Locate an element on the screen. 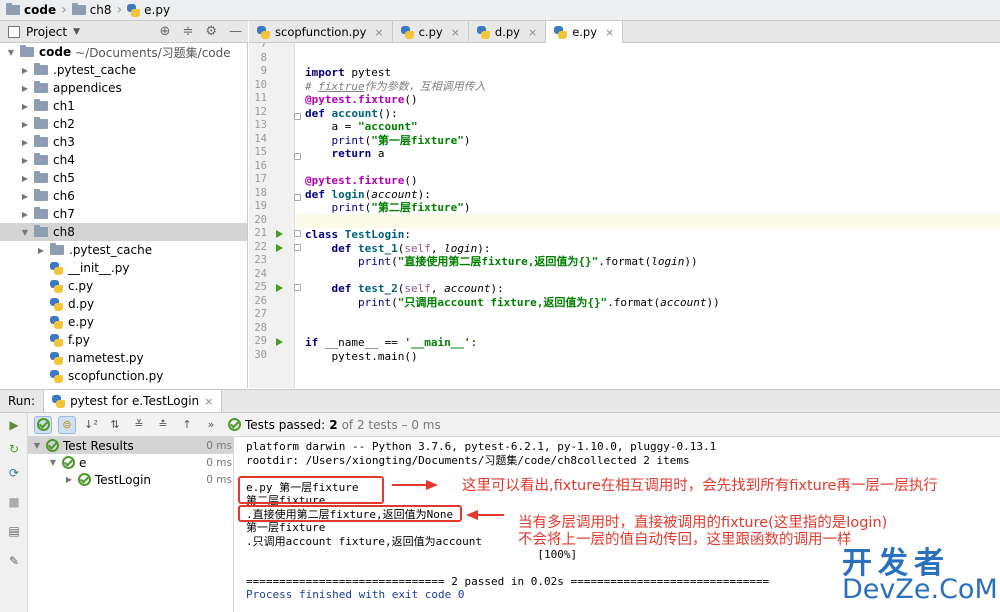  tree-item: nametest.py is located at coordinates (123, 358).